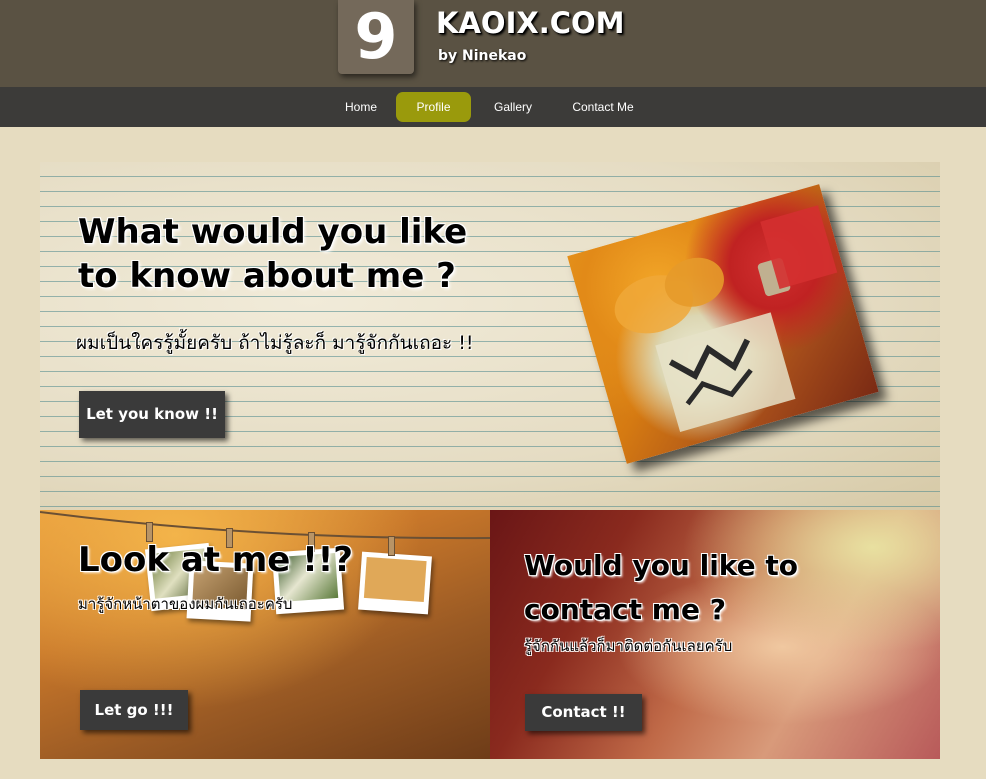  Describe the element at coordinates (628, 646) in the screenshot. I see `contact-panel-subtitle: รู้จักกันแล้วก็มาติดต่อกันเลยครับ` at that location.